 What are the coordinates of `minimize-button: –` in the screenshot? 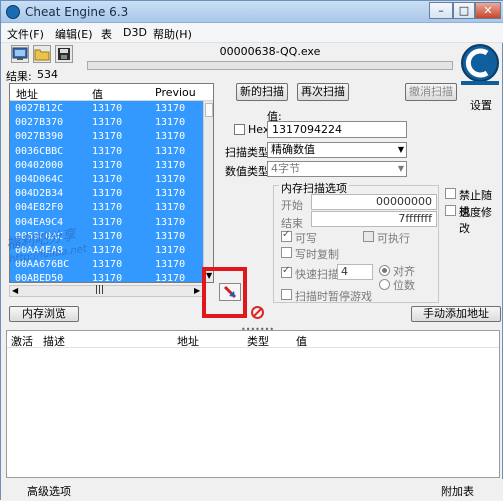 It's located at (441, 10).